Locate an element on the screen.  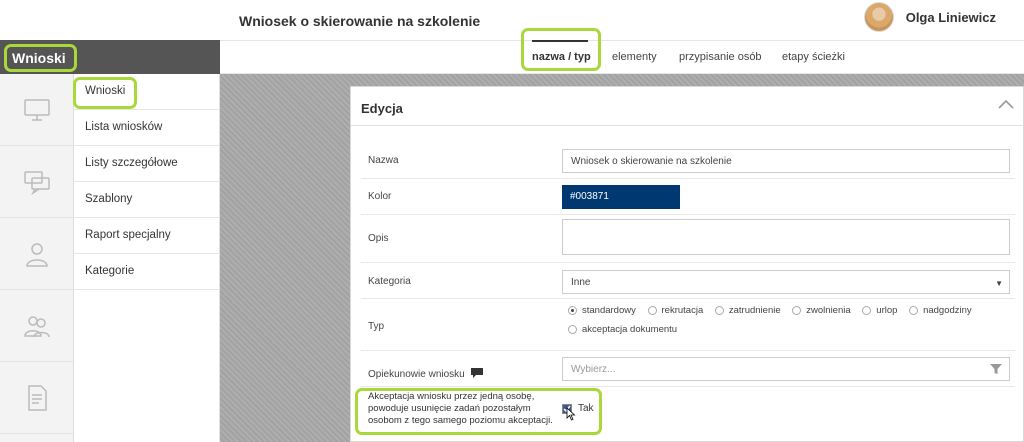
submenu-item-kategorie: Kategorie is located at coordinates (147, 272).